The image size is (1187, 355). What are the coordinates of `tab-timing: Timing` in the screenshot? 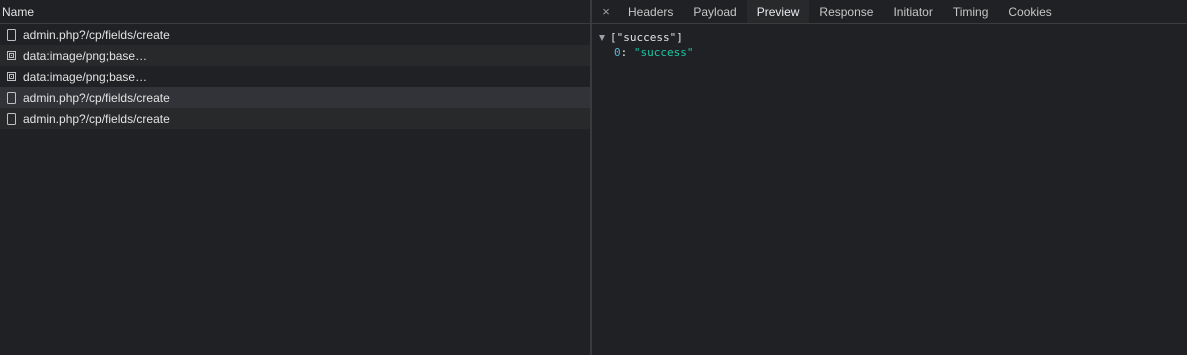 It's located at (971, 11).